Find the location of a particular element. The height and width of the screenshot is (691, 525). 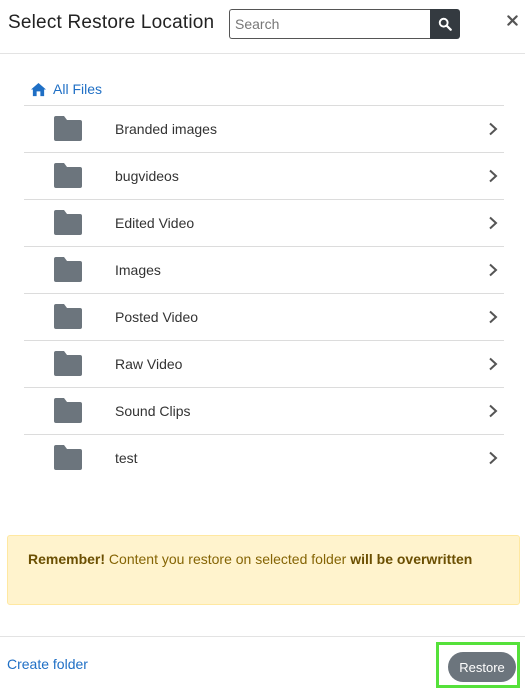

breadcrumb-all-files: All Files is located at coordinates (66, 89).